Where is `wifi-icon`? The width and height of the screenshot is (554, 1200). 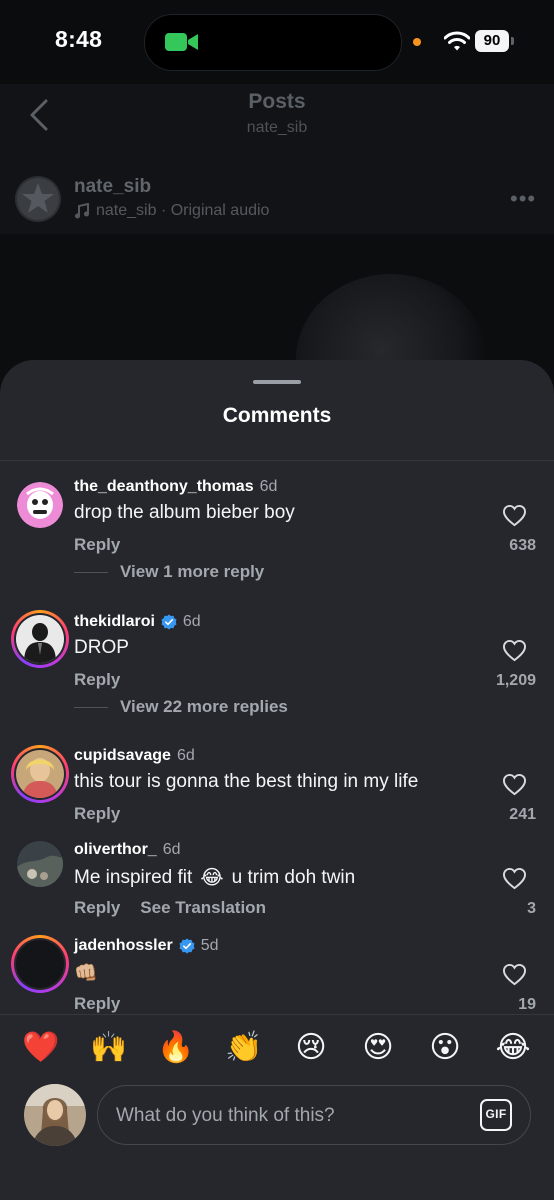
wifi-icon is located at coordinates (457, 41).